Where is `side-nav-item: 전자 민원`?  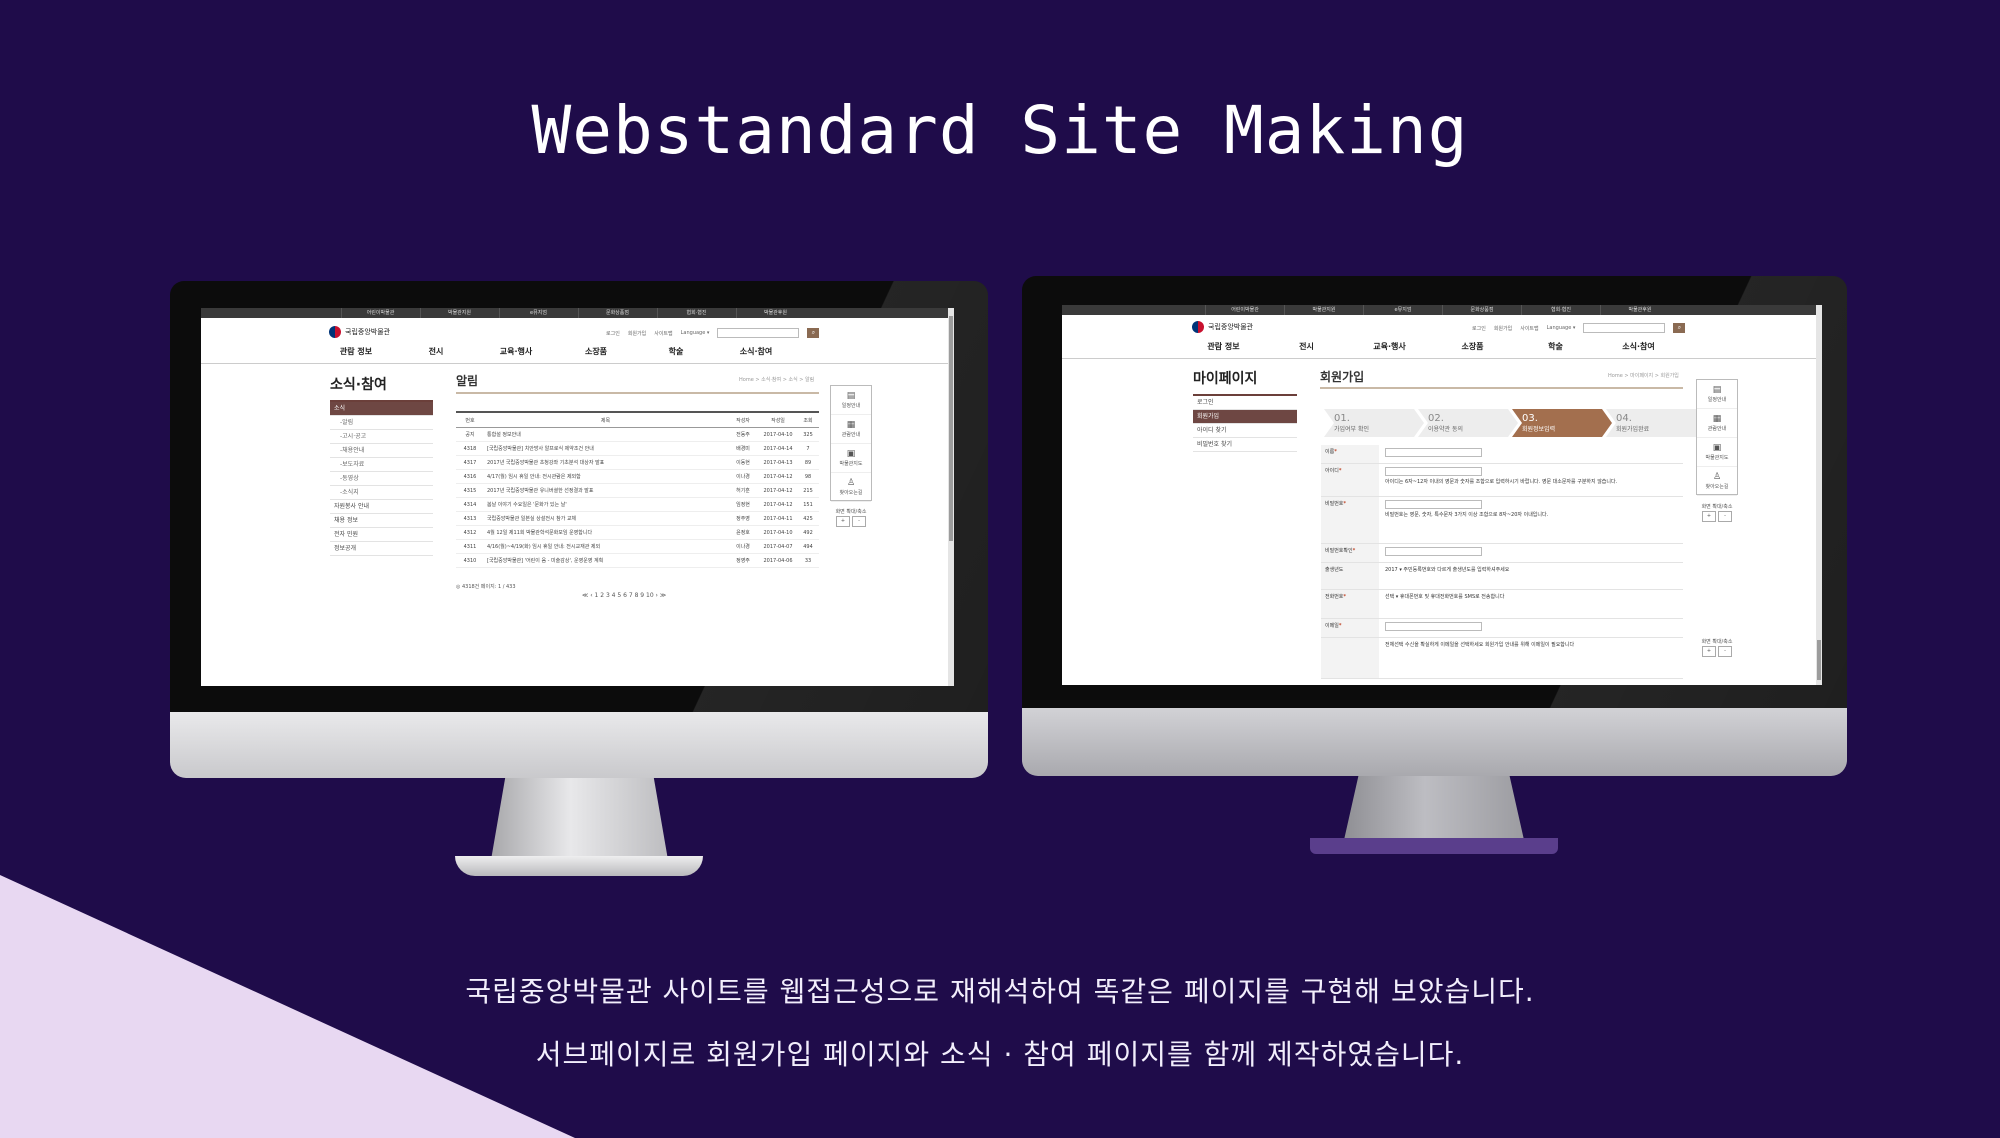 side-nav-item: 전자 민원 is located at coordinates (381, 535).